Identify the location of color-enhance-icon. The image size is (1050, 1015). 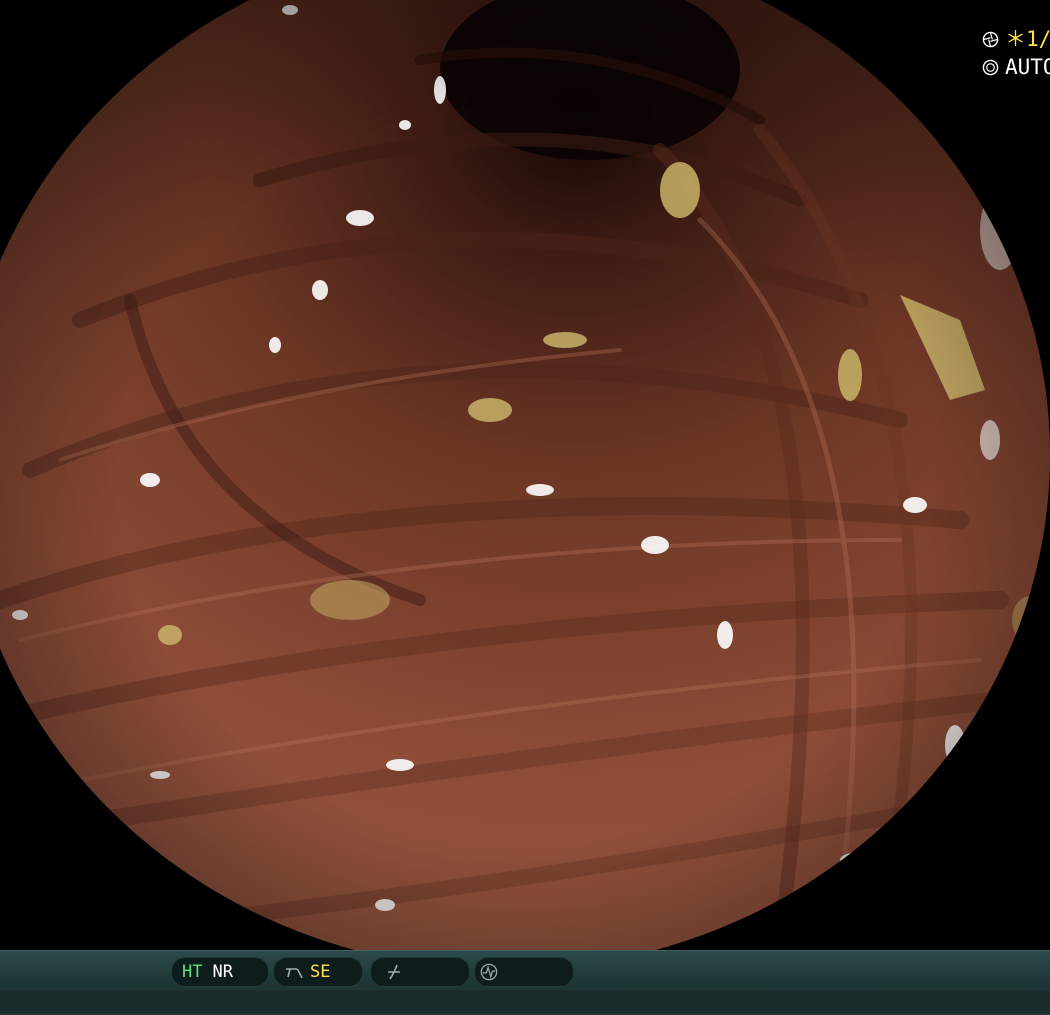
(394, 972).